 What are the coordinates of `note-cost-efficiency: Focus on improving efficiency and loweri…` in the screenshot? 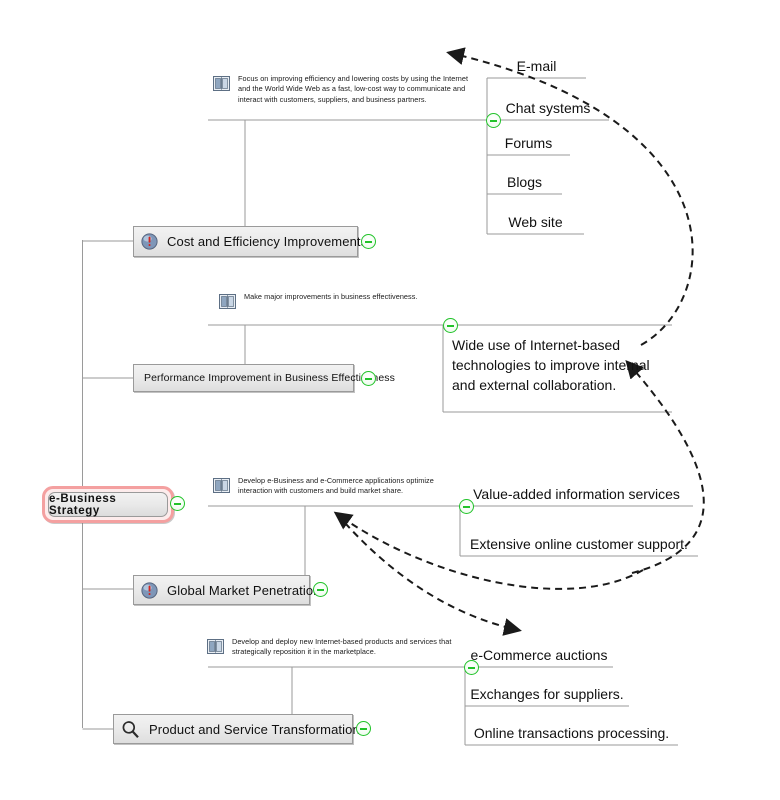 It's located at (344, 89).